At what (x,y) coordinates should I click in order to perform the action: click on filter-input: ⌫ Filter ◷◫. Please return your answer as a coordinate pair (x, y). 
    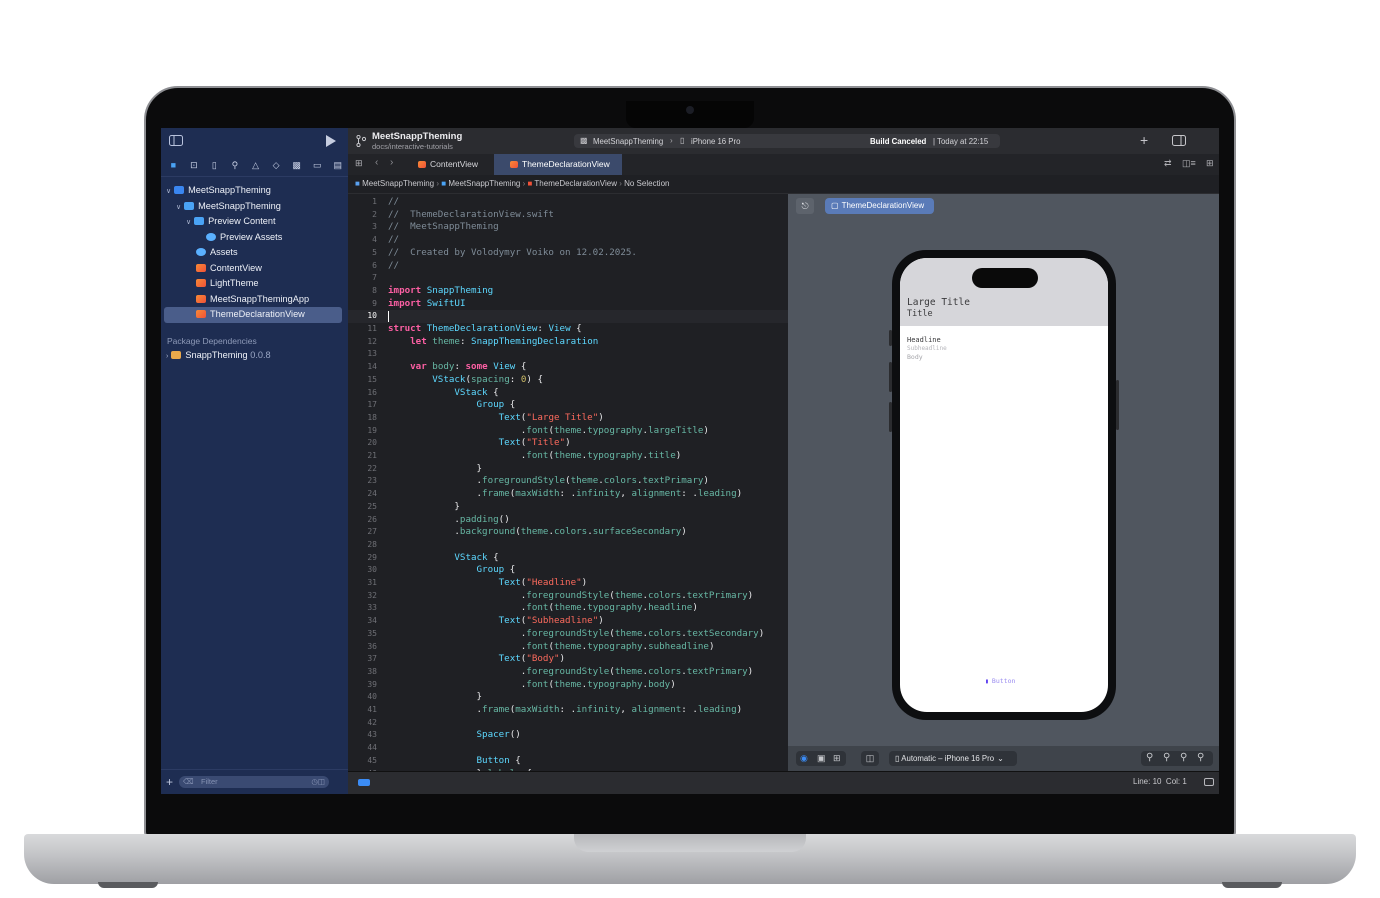
    Looking at the image, I should click on (254, 782).